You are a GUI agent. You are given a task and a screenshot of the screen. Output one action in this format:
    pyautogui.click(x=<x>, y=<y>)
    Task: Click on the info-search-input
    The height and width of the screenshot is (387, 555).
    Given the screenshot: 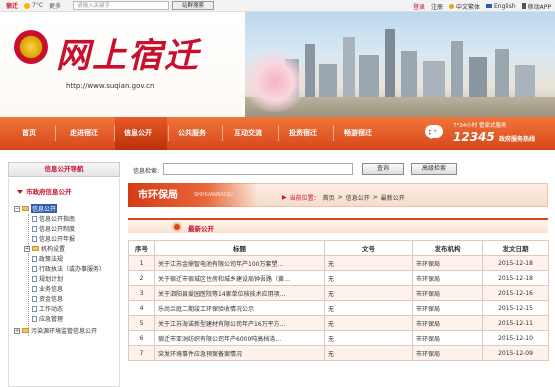 What is the action you would take?
    pyautogui.click(x=258, y=169)
    